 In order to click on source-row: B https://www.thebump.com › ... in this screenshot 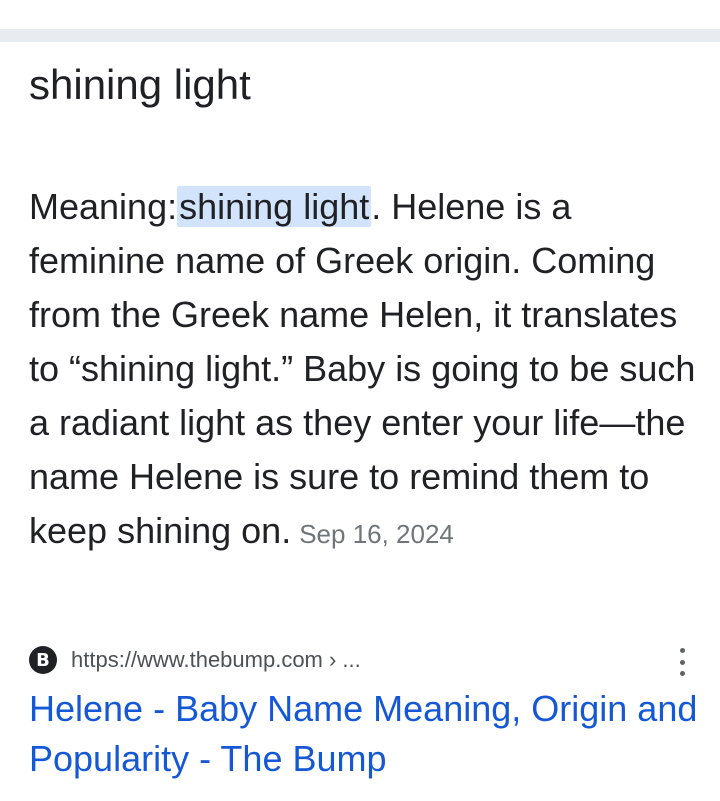, I will do `click(195, 660)`.